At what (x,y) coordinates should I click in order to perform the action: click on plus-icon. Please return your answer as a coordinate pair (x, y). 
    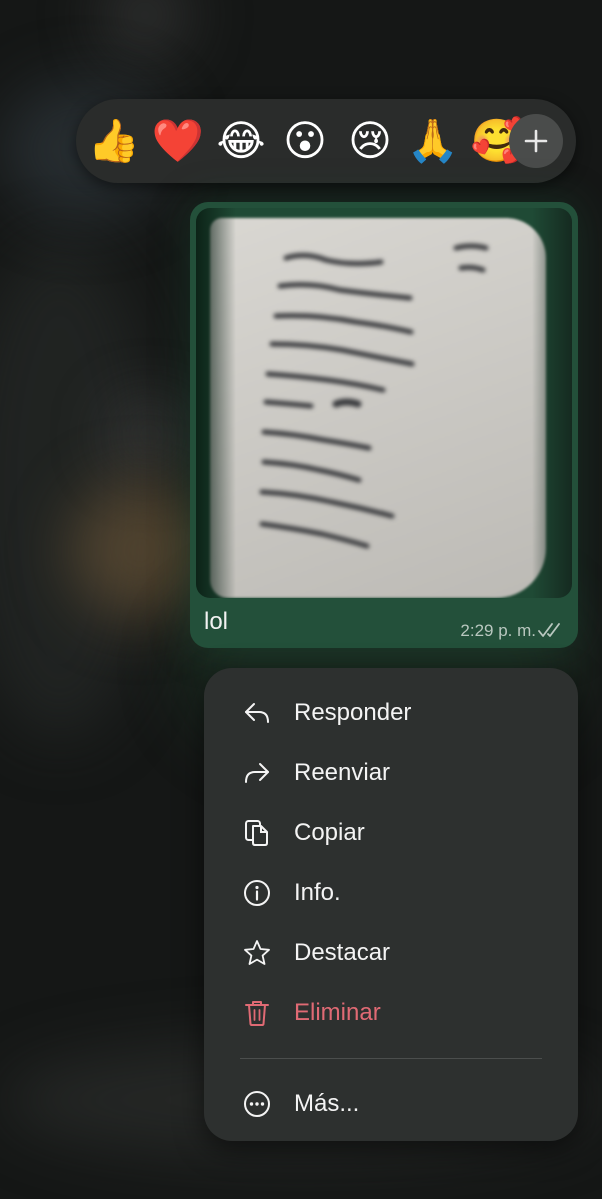
    Looking at the image, I should click on (536, 141).